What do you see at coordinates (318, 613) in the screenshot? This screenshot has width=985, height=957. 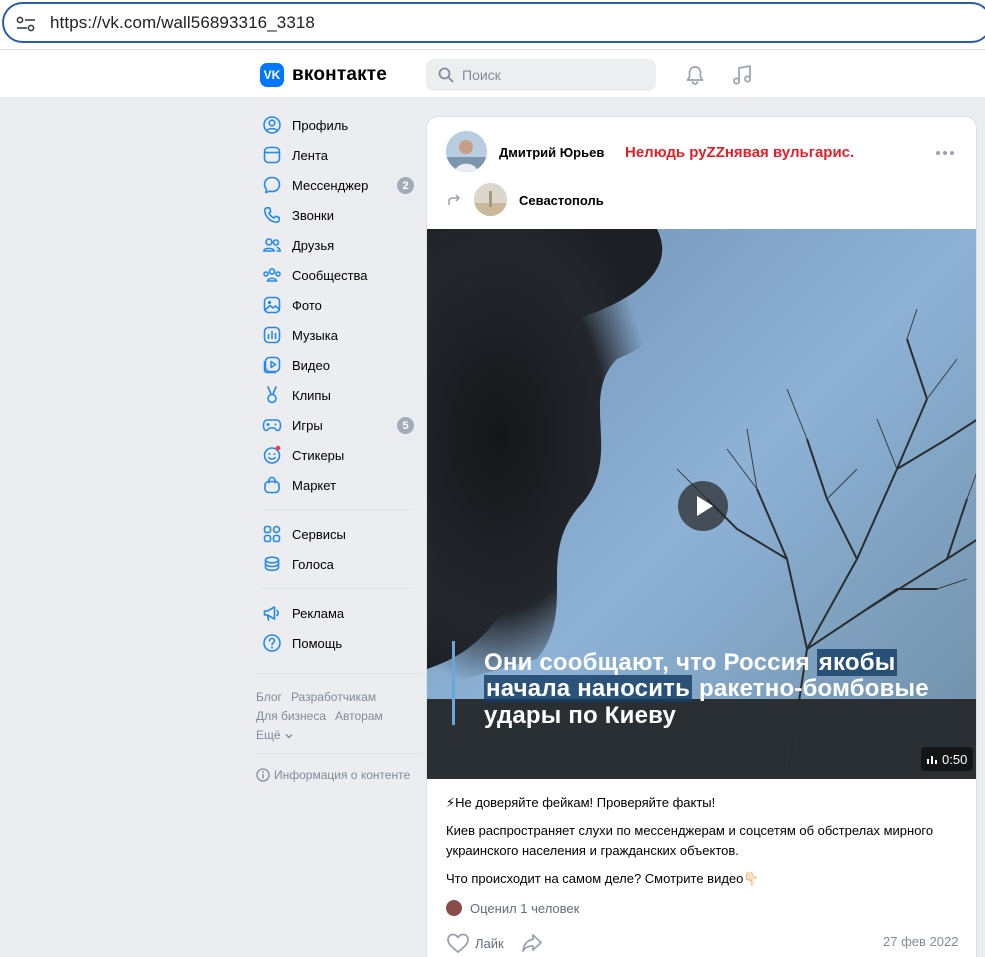 I see `sidebar-item-label: Реклама` at bounding box center [318, 613].